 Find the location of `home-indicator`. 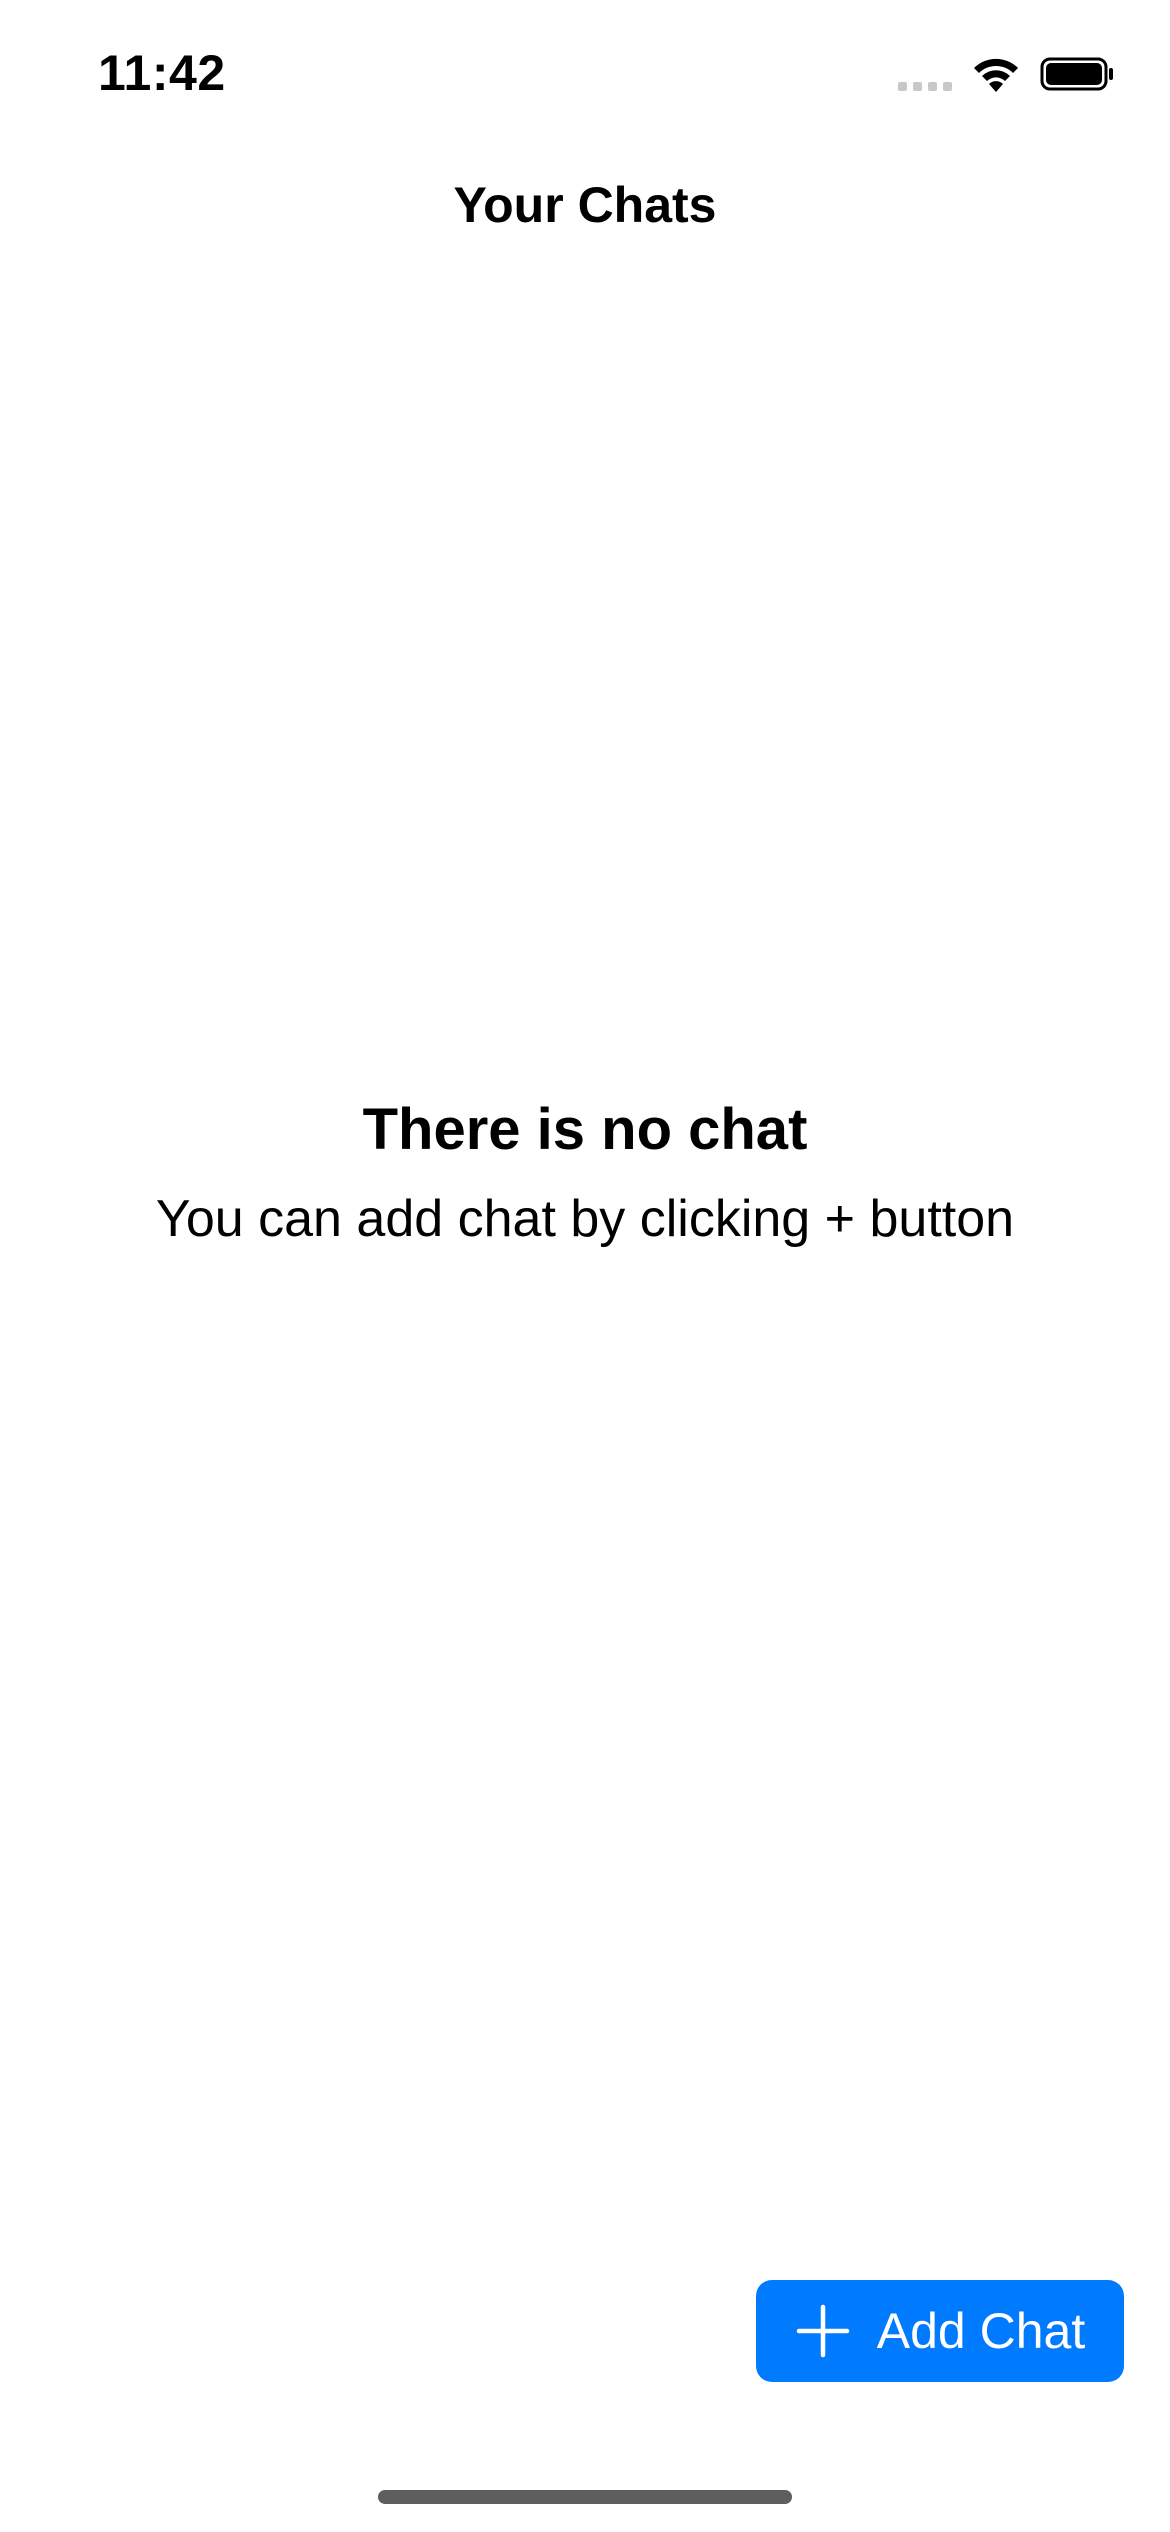

home-indicator is located at coordinates (585, 2497).